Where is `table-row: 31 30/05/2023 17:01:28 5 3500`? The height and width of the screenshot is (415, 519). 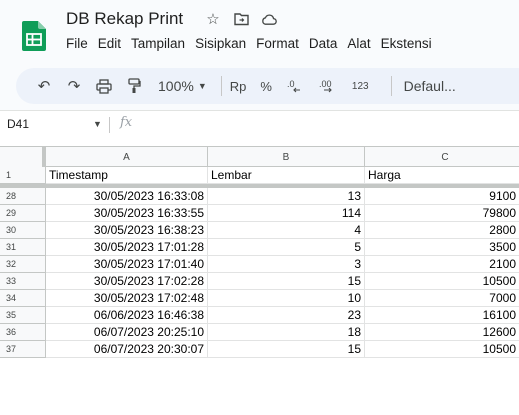
table-row: 31 30/05/2023 17:01:28 5 3500 is located at coordinates (259, 247).